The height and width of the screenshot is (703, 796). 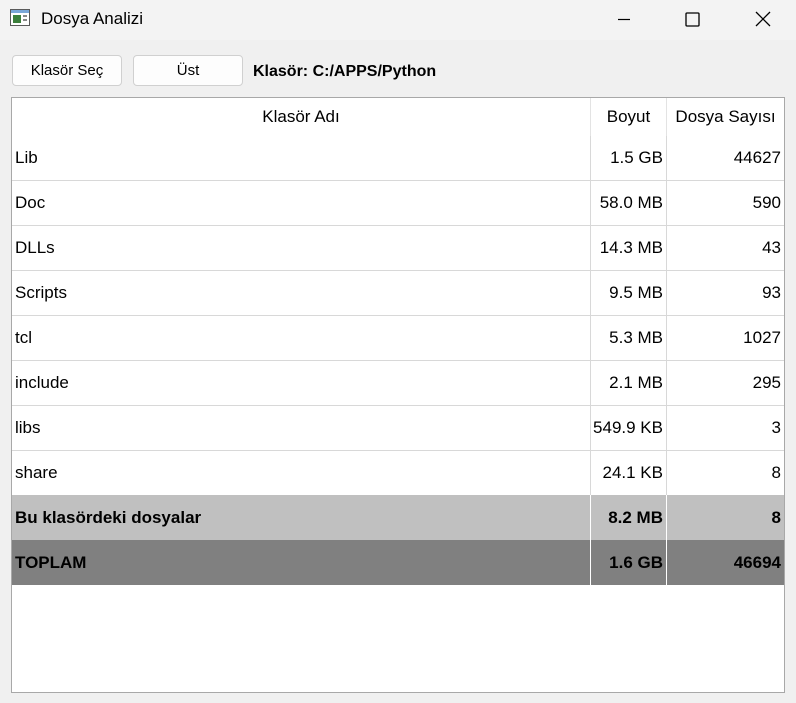 What do you see at coordinates (766, 382) in the screenshot?
I see `cell-count: 295` at bounding box center [766, 382].